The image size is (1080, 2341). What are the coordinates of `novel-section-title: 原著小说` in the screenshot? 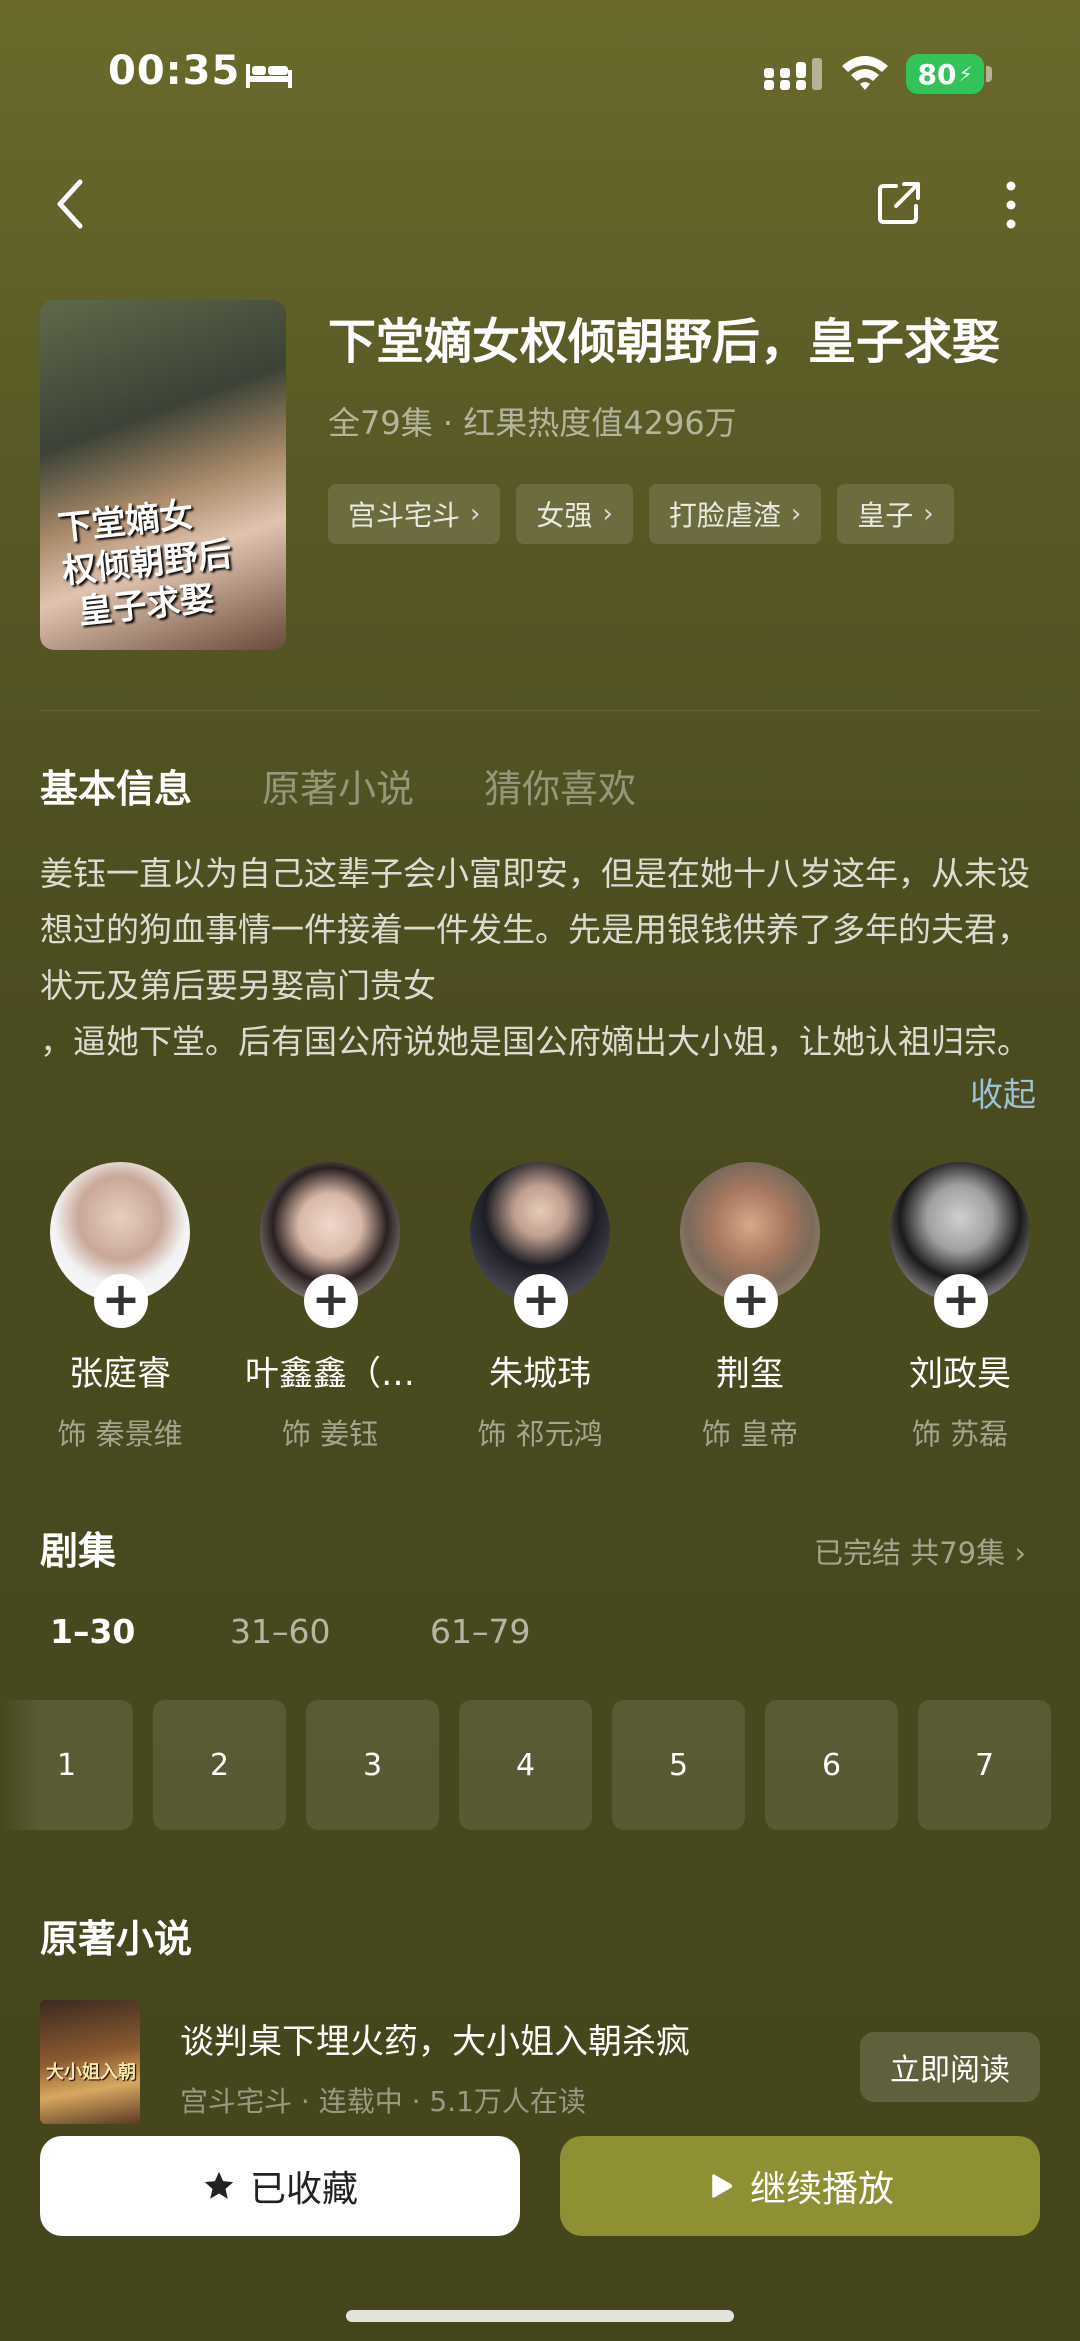 It's located at (116, 1939).